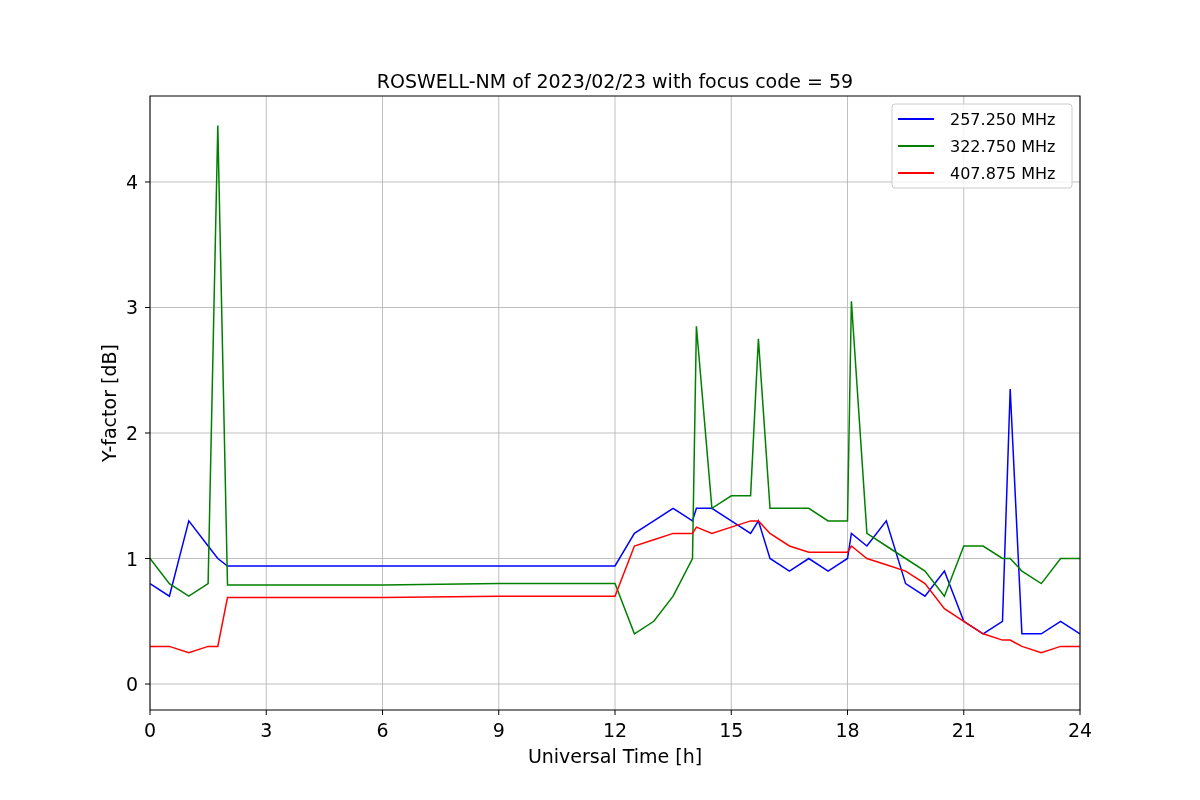  Describe the element at coordinates (382, 730) in the screenshot. I see `x-tick-label: 6` at that location.